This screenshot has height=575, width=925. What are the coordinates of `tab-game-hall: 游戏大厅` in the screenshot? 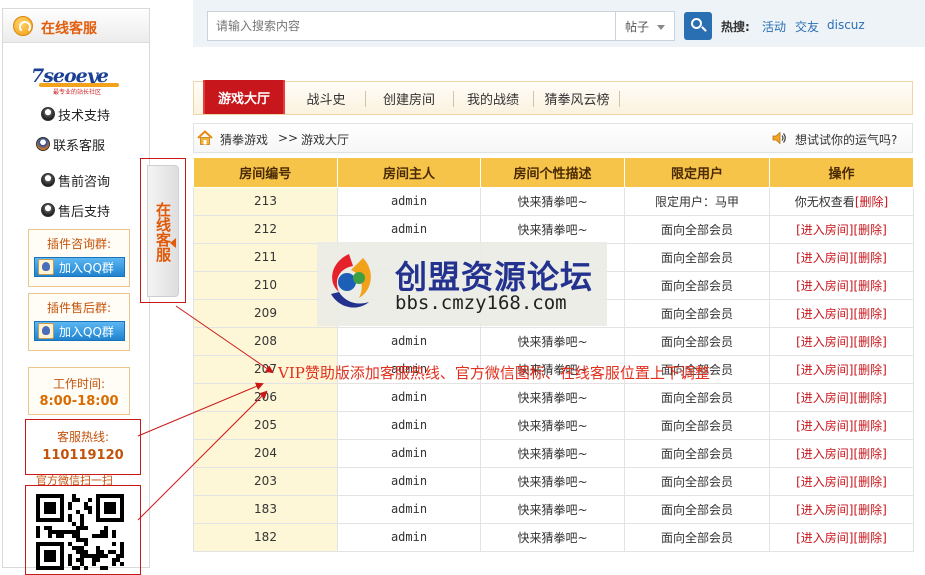 It's located at (244, 97).